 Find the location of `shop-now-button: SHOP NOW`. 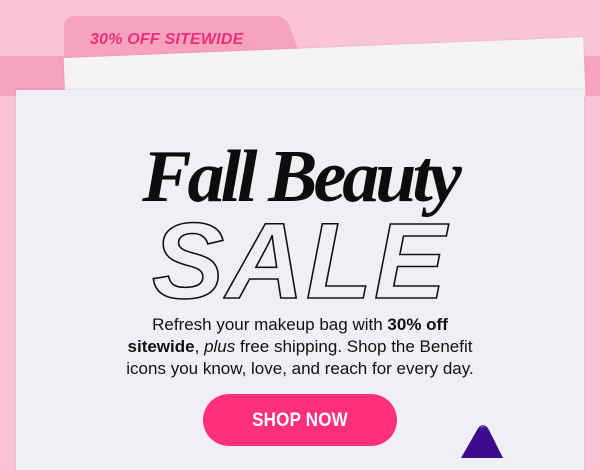

shop-now-button: SHOP NOW is located at coordinates (300, 420).